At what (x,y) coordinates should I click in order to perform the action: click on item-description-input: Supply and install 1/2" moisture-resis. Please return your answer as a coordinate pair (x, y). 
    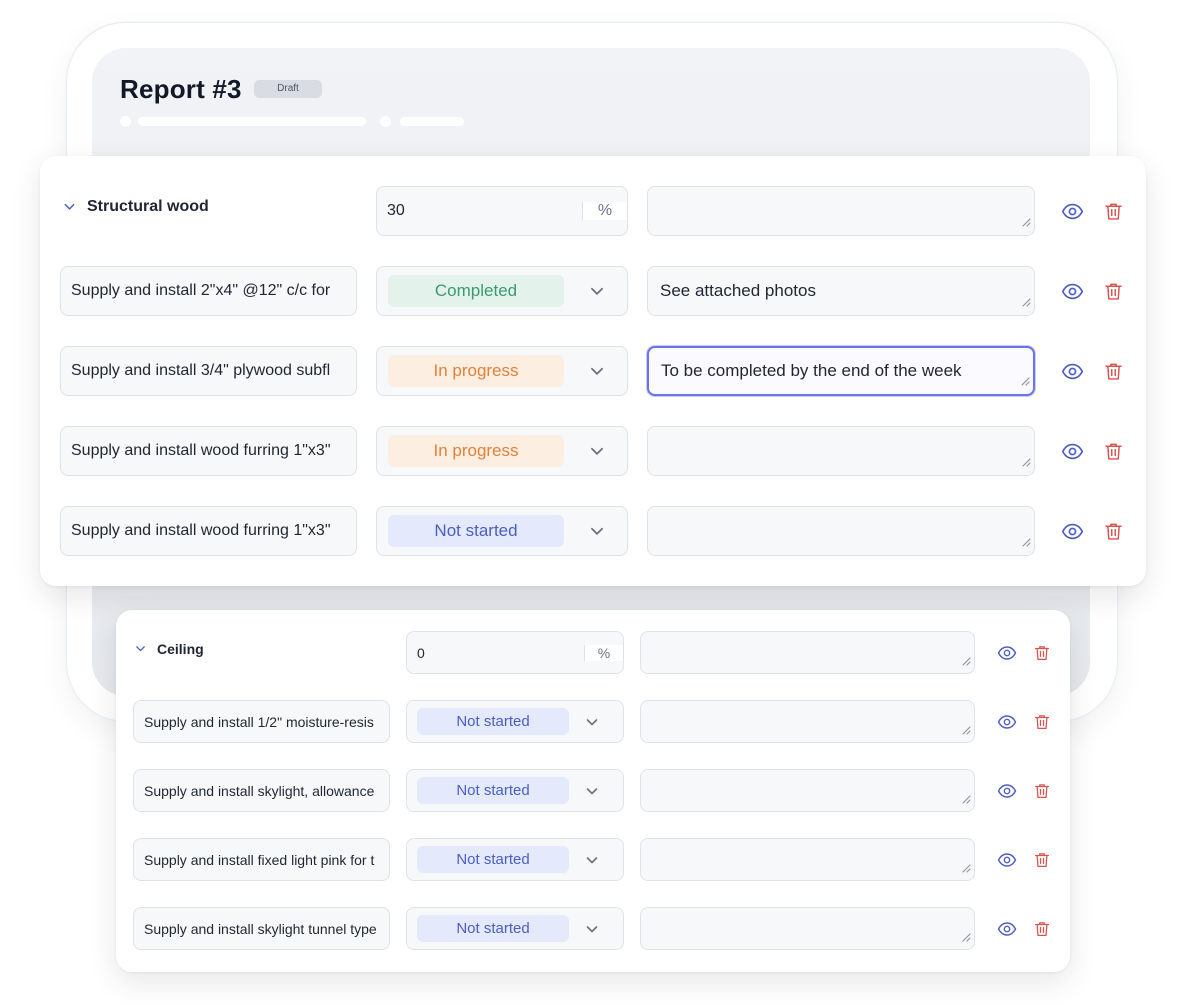
    Looking at the image, I should click on (261, 721).